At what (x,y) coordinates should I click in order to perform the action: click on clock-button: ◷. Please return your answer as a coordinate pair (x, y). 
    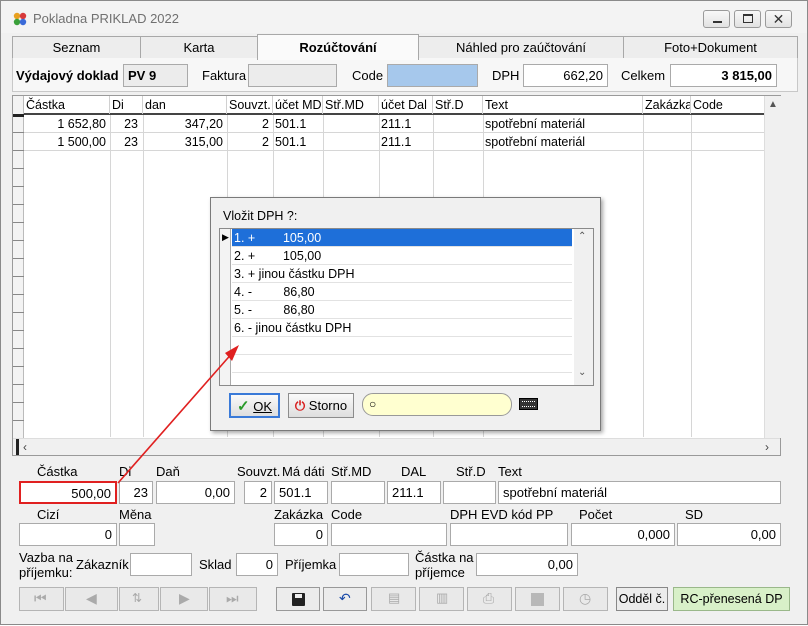
    Looking at the image, I should click on (585, 599).